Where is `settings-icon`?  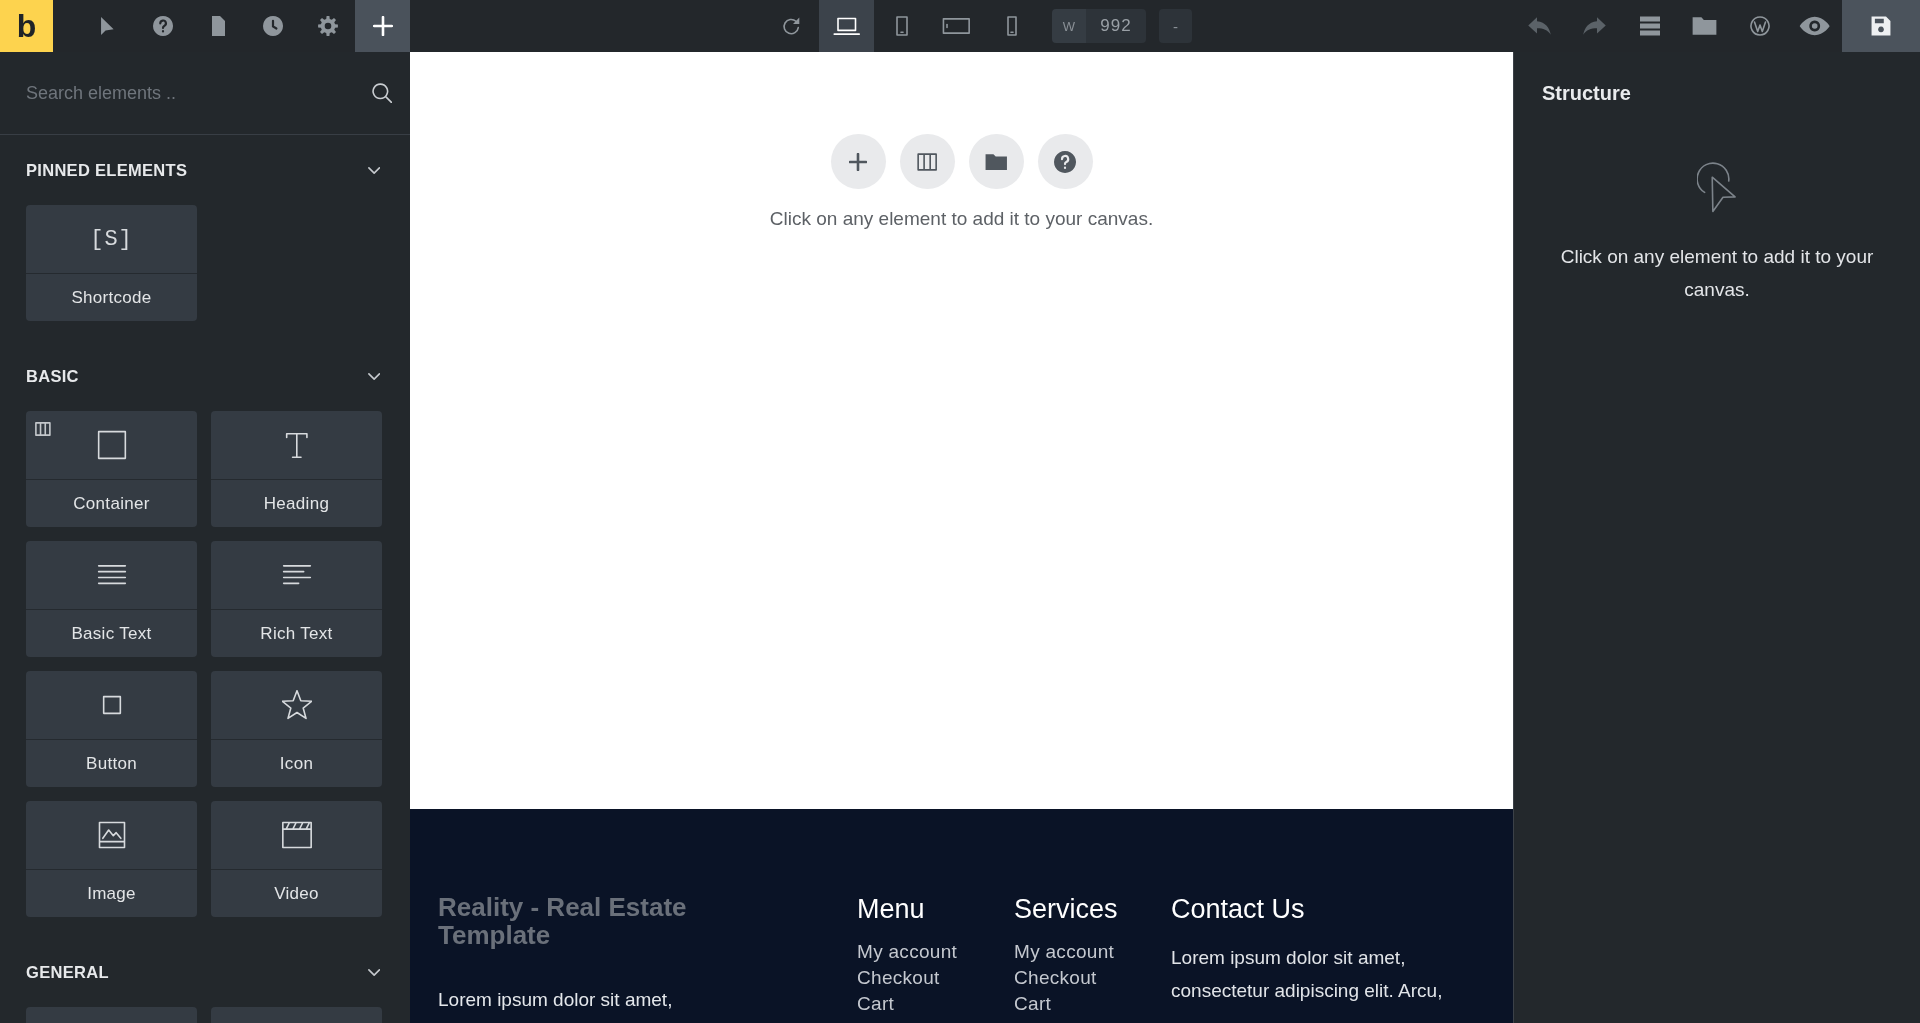
settings-icon is located at coordinates (327, 26).